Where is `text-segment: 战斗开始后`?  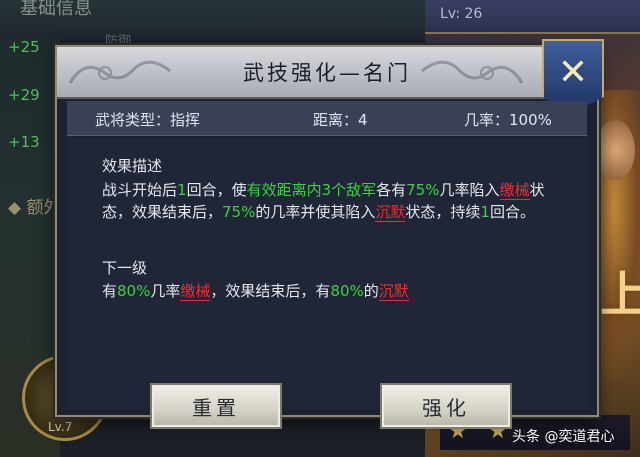
text-segment: 战斗开始后 is located at coordinates (140, 190).